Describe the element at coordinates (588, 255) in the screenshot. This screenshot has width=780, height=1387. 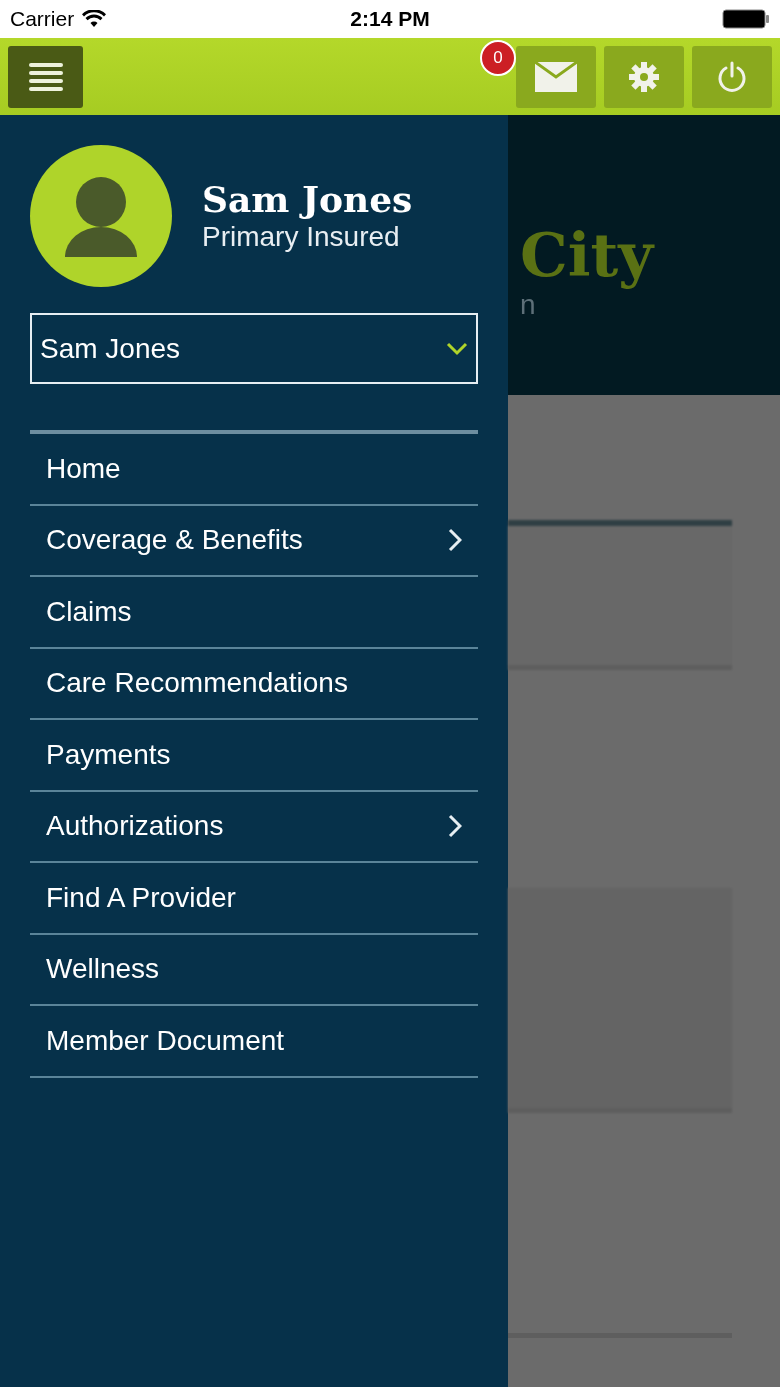
I see `page-title: City` at that location.